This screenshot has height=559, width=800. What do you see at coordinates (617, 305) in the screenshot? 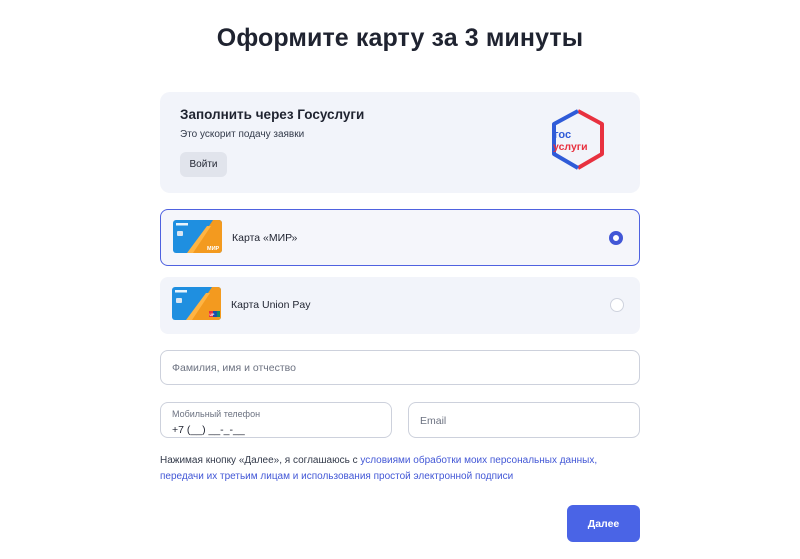
I see `radio-unselected` at bounding box center [617, 305].